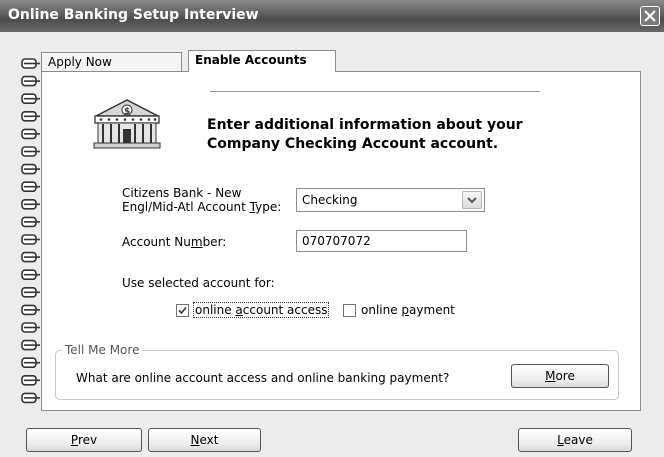 Image resolution: width=664 pixels, height=457 pixels. Describe the element at coordinates (330, 200) in the screenshot. I see `account-type-value: Checking` at that location.